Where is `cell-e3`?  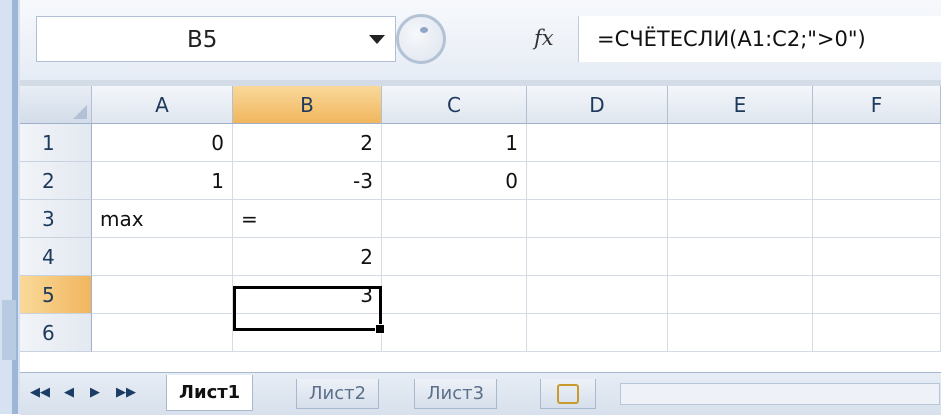 cell-e3 is located at coordinates (740, 219).